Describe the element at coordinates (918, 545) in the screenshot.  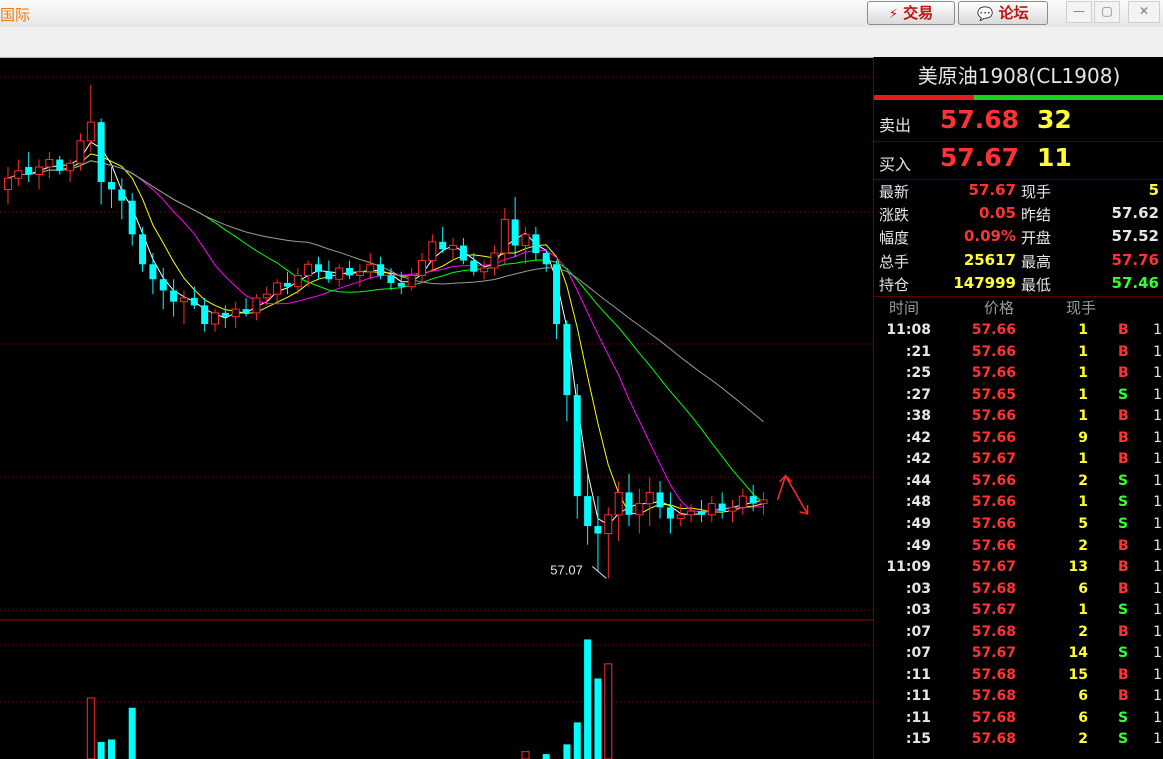
I see `tick-time: :49` at that location.